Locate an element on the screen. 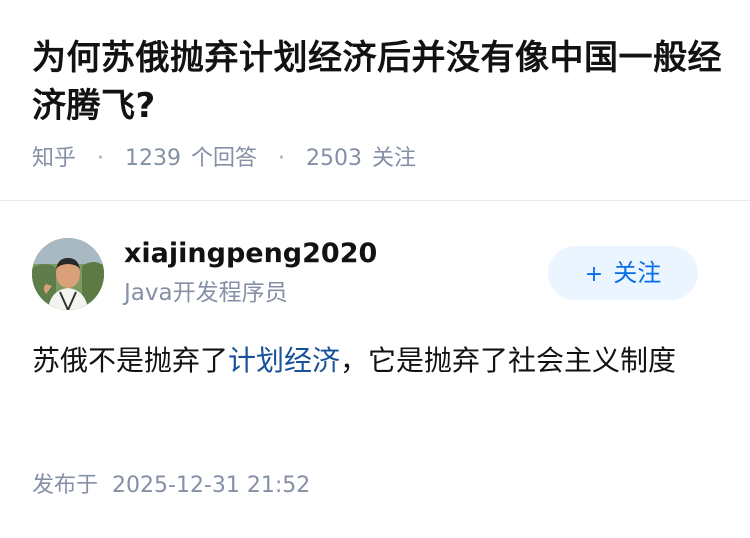 The height and width of the screenshot is (538, 750). follow-button-label: 关注 is located at coordinates (637, 273).